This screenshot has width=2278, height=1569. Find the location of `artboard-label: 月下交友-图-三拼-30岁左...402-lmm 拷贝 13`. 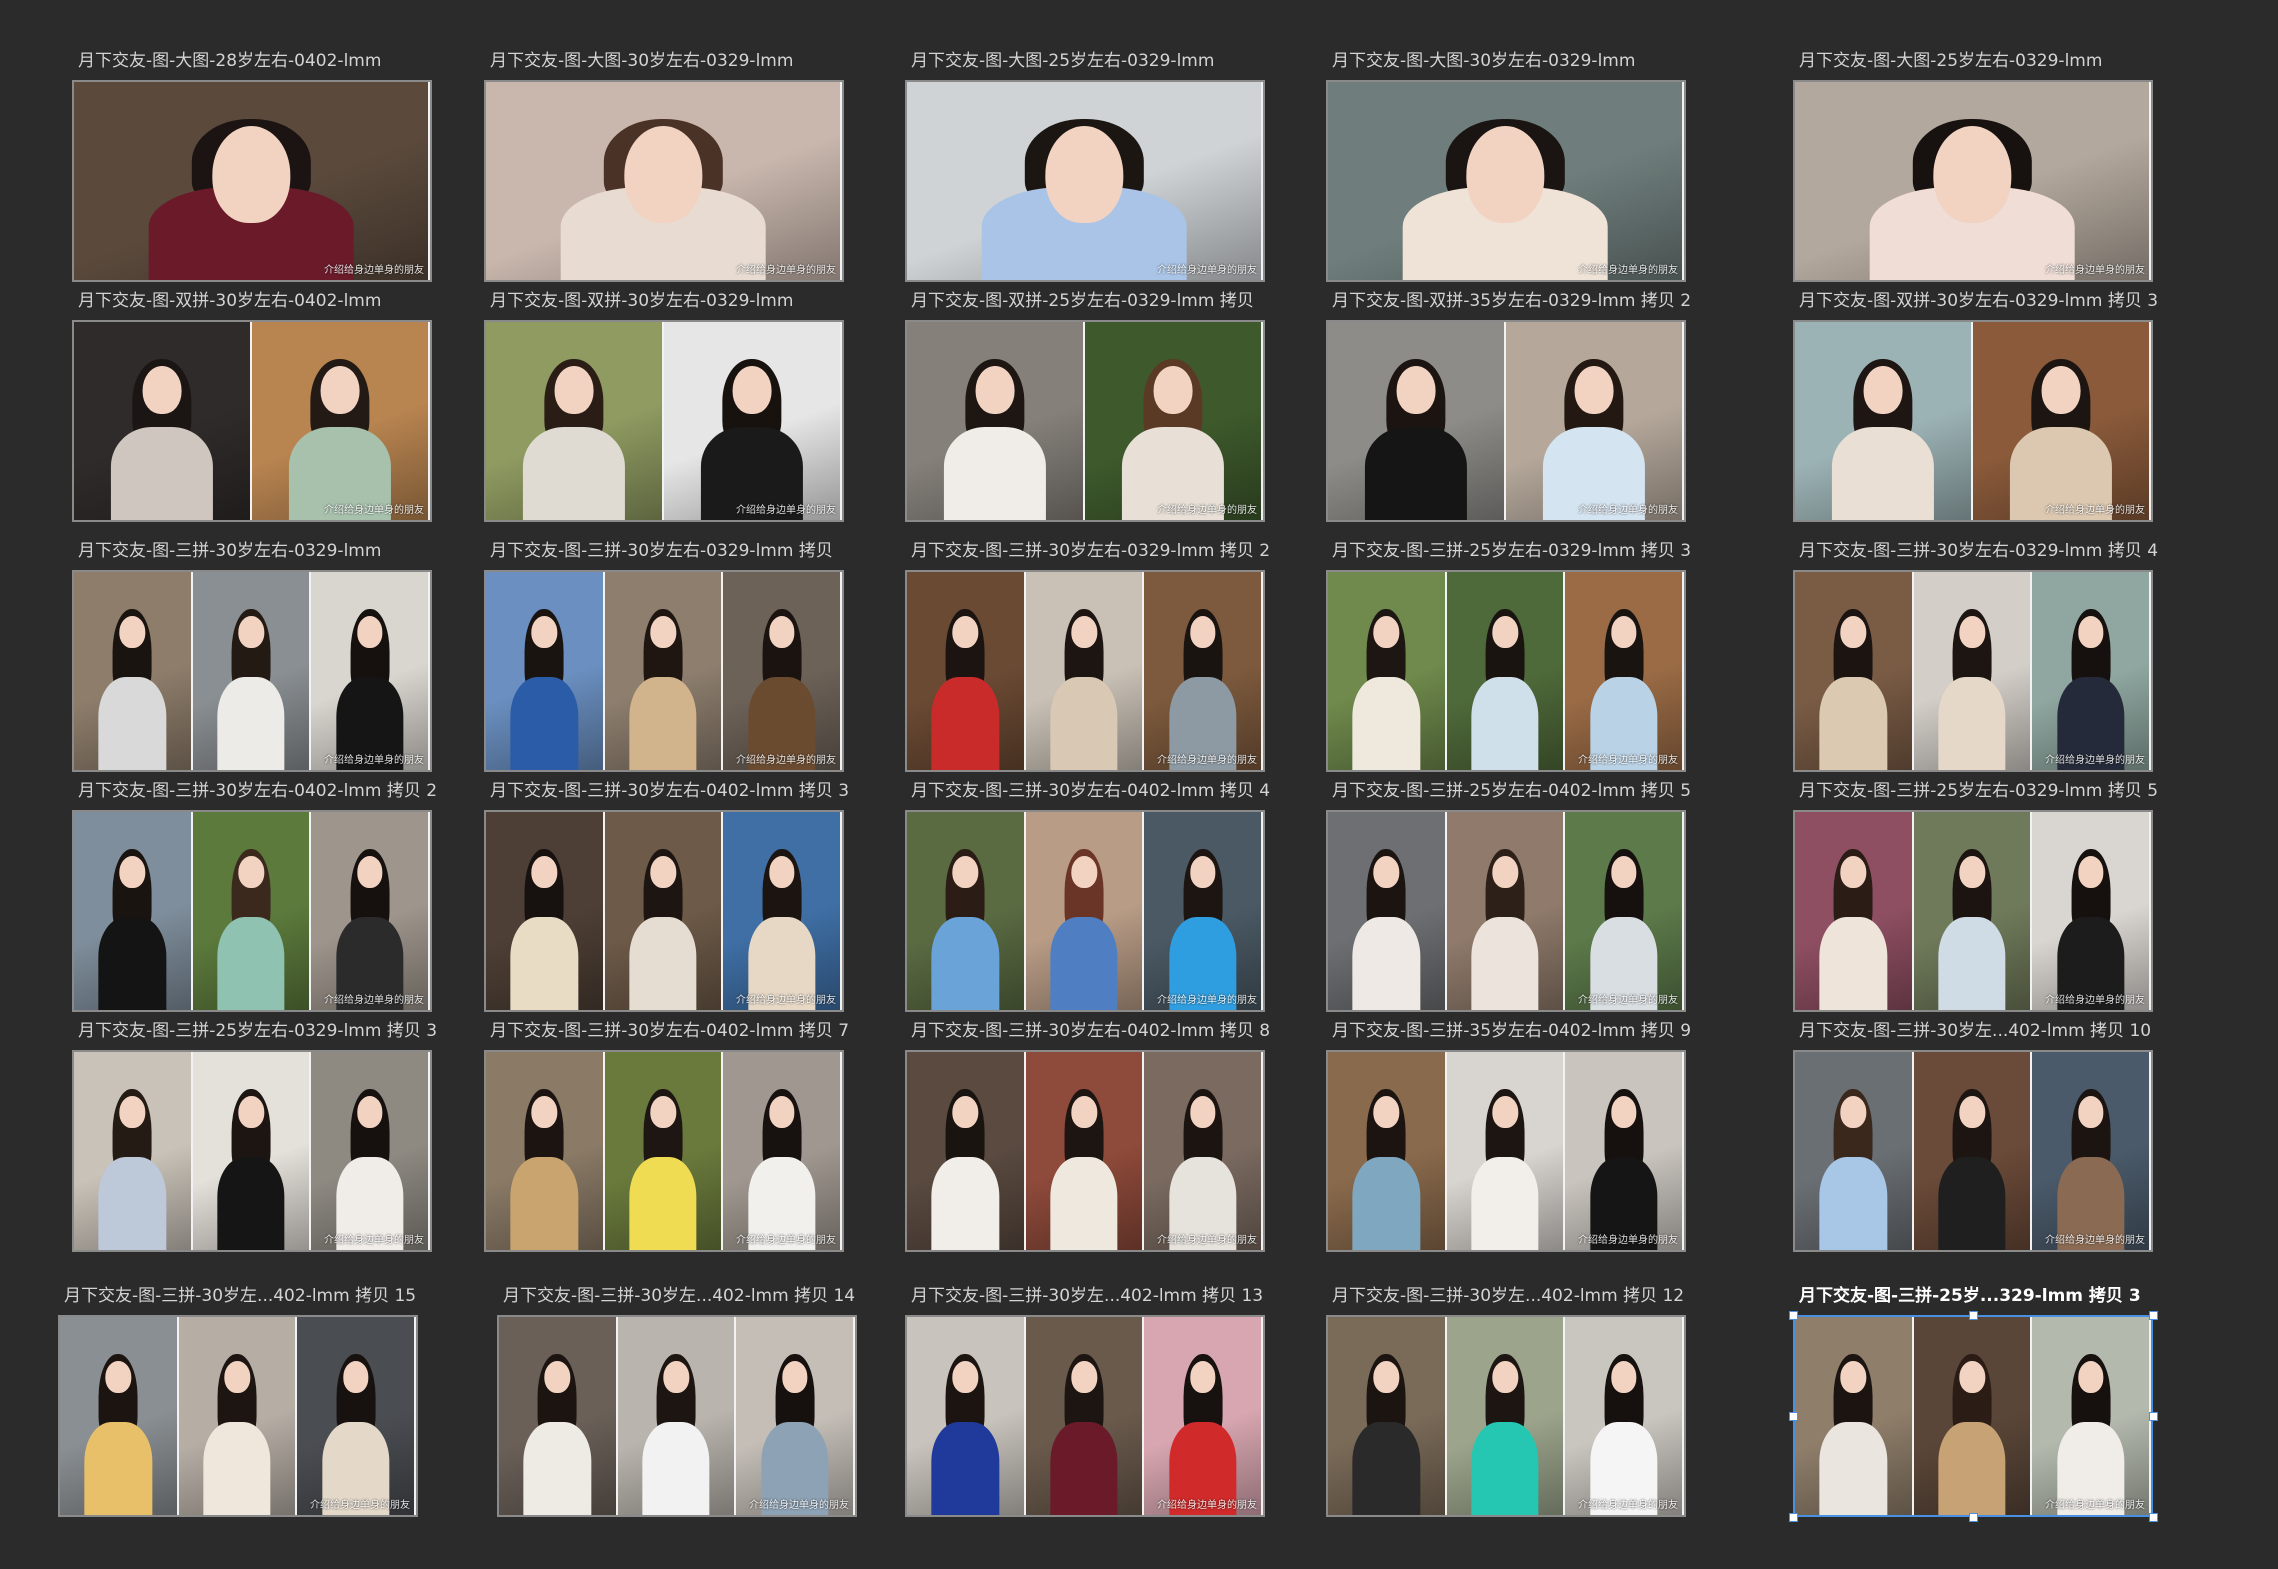

artboard-label: 月下交友-图-三拼-30岁左...402-lmm 拷贝 13 is located at coordinates (1087, 1296).